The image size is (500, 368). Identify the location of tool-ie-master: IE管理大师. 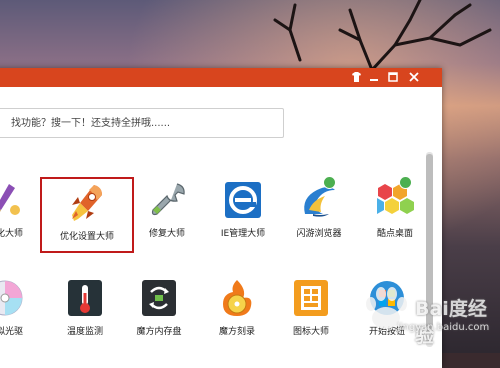
(243, 215).